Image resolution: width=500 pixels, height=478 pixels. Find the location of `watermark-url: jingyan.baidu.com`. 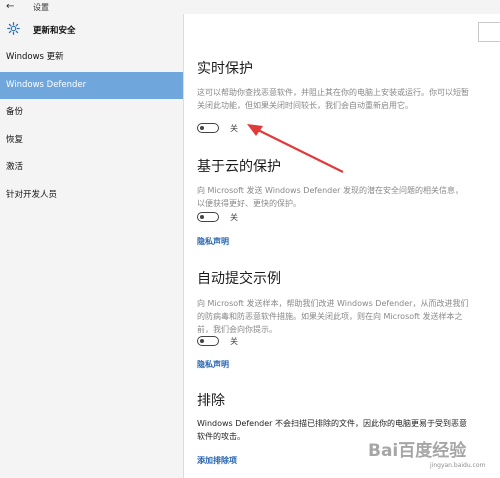

watermark-url: jingyan.baidu.com is located at coordinates (458, 465).